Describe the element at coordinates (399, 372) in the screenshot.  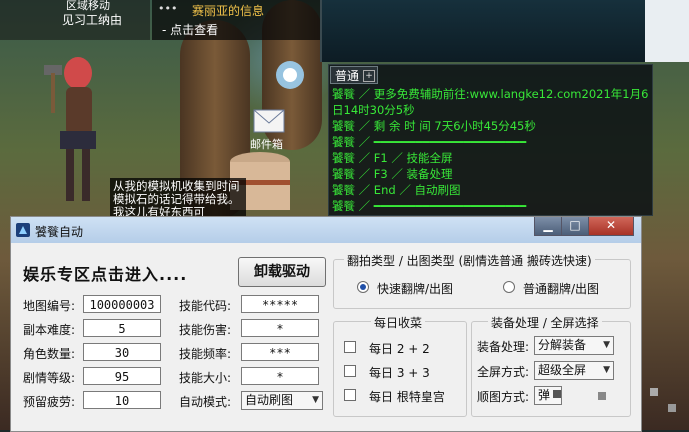
I see `daily-3plus3-label: 每日 3 + 3` at that location.